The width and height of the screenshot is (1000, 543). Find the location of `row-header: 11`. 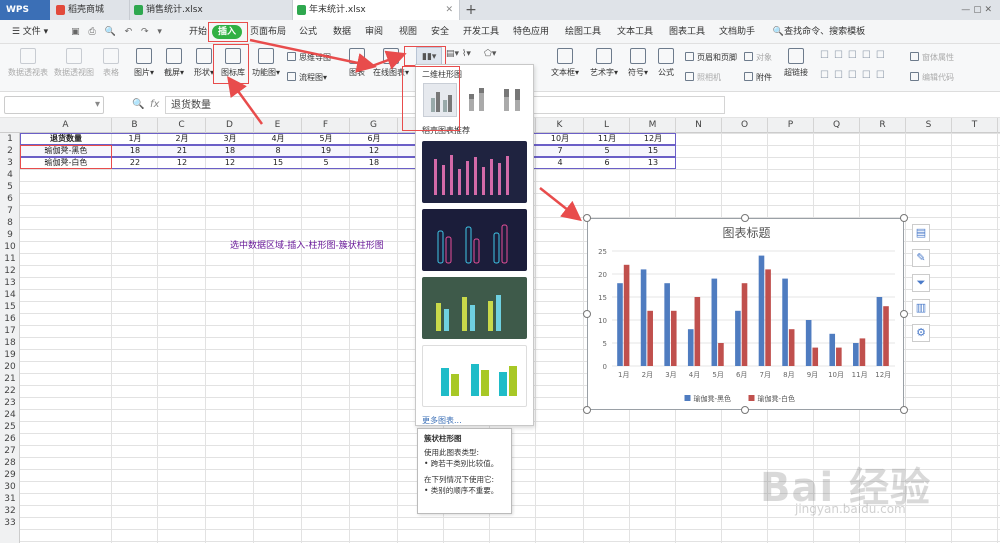

row-header: 11 is located at coordinates (10, 259).